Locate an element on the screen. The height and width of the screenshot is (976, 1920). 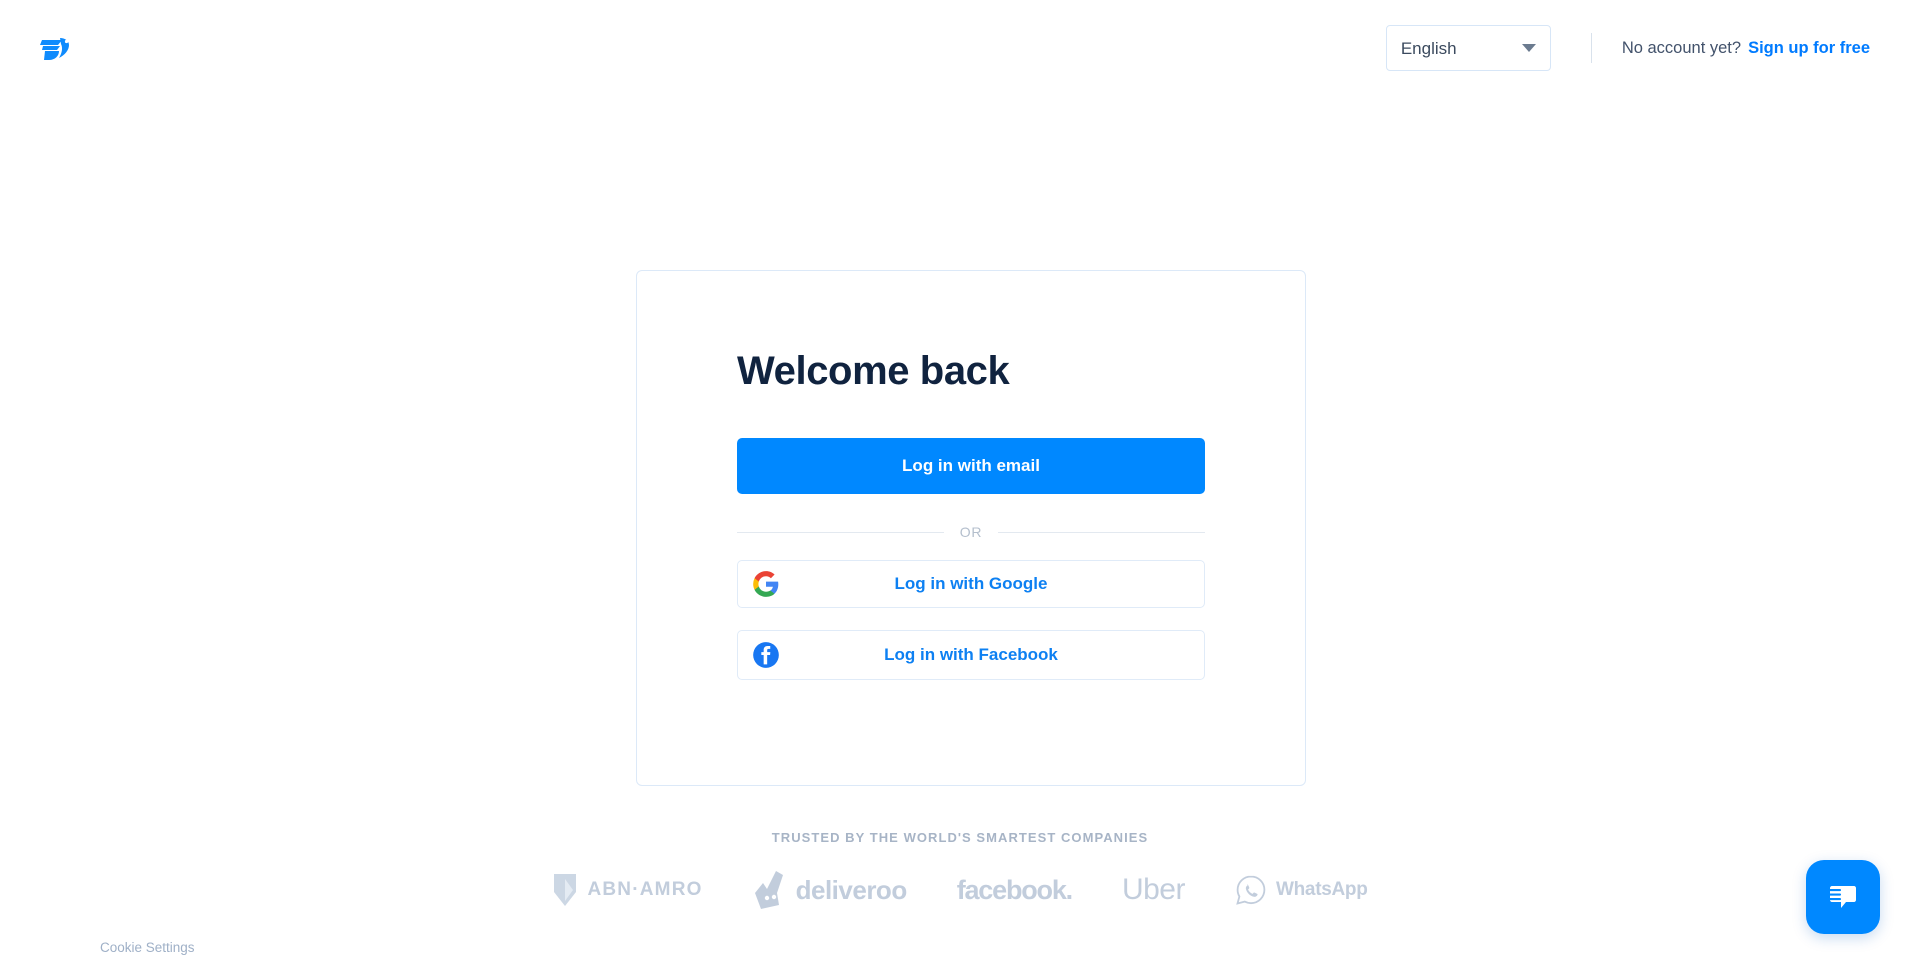
login-with-facebook-label: Log in with Facebook is located at coordinates (971, 654).